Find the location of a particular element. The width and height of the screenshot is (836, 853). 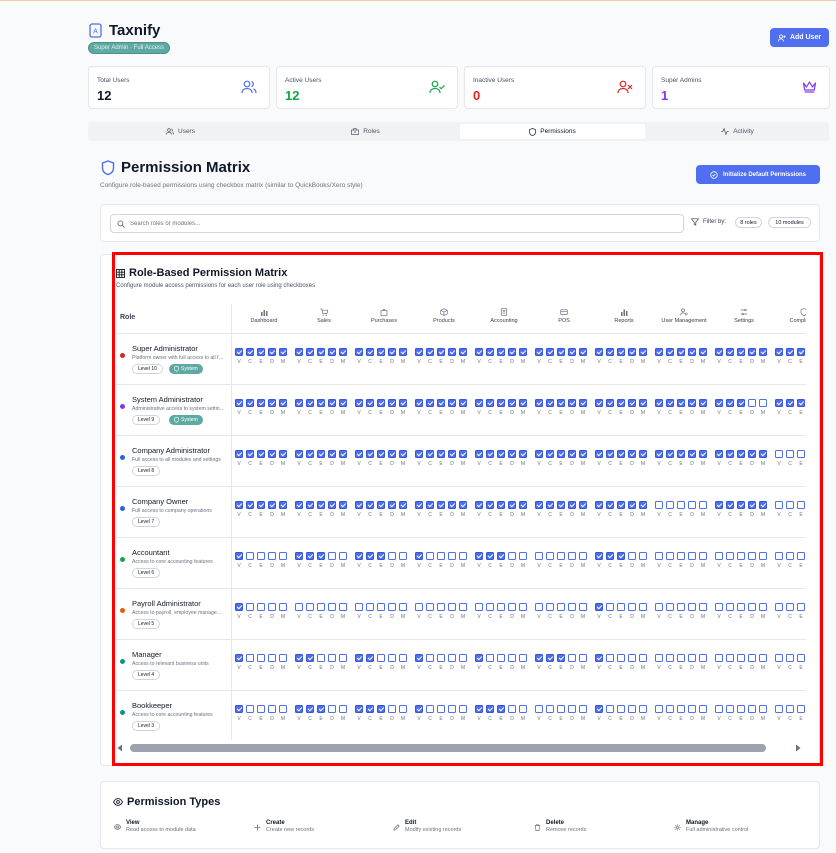

horizontal-scrollbar is located at coordinates (461, 748).